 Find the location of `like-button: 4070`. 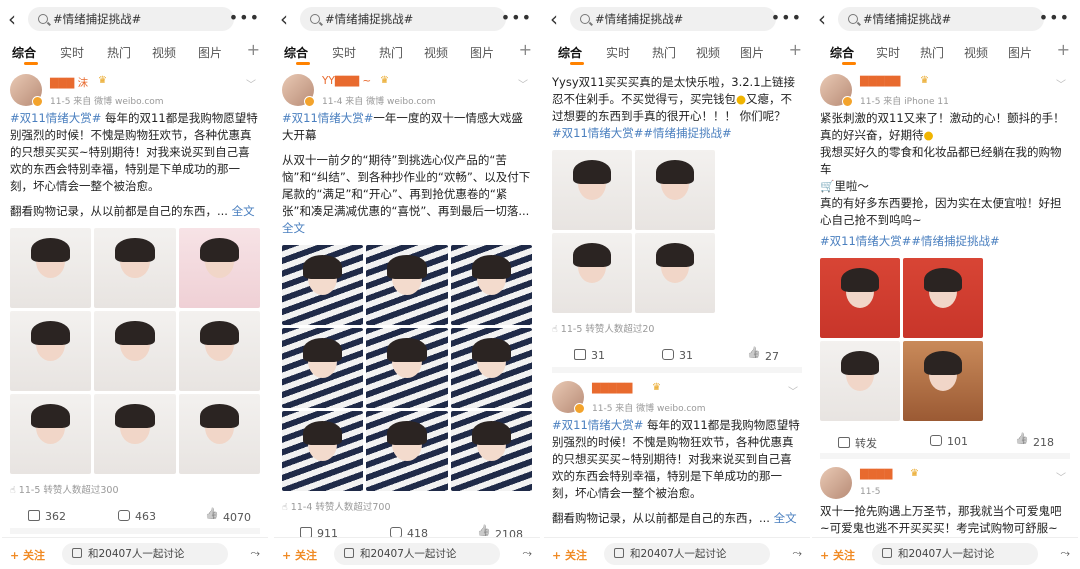

like-button: 4070 is located at coordinates (228, 517).